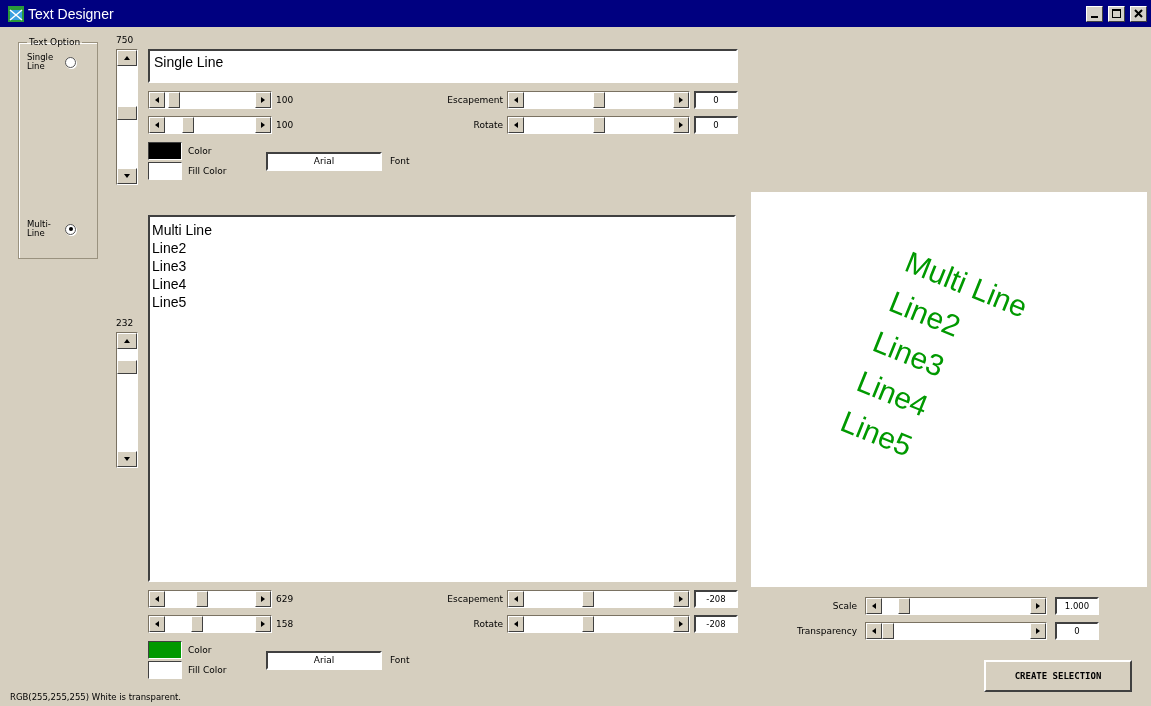 This screenshot has height=706, width=1151. What do you see at coordinates (125, 323) in the screenshot?
I see `scroll-reading: 232` at bounding box center [125, 323].